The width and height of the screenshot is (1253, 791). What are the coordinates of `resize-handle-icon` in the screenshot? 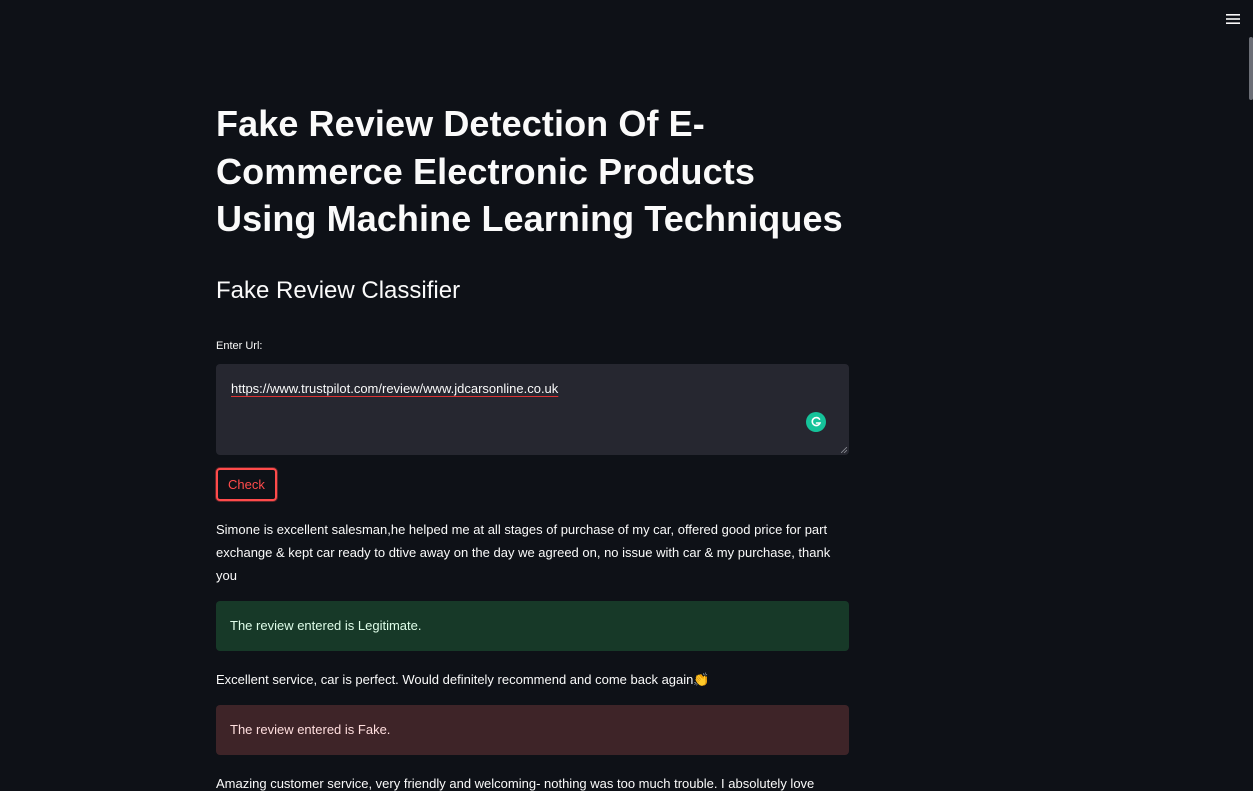 It's located at (844, 449).